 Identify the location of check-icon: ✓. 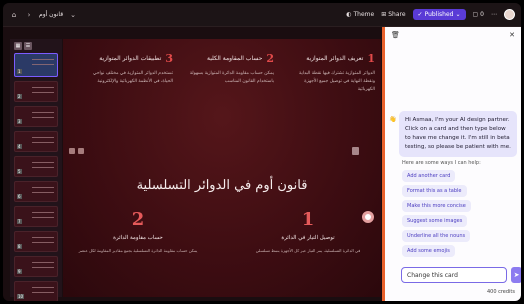
(420, 14).